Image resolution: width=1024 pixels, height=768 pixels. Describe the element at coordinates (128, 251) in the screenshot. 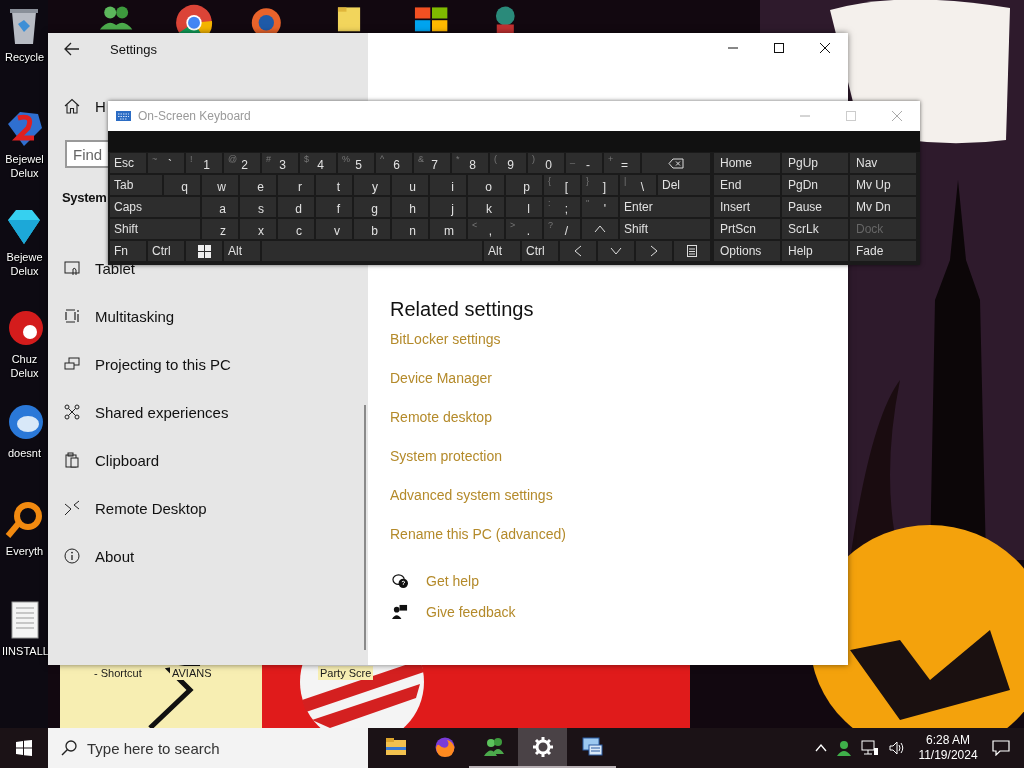

I see `keyboard-key: Fn` at that location.